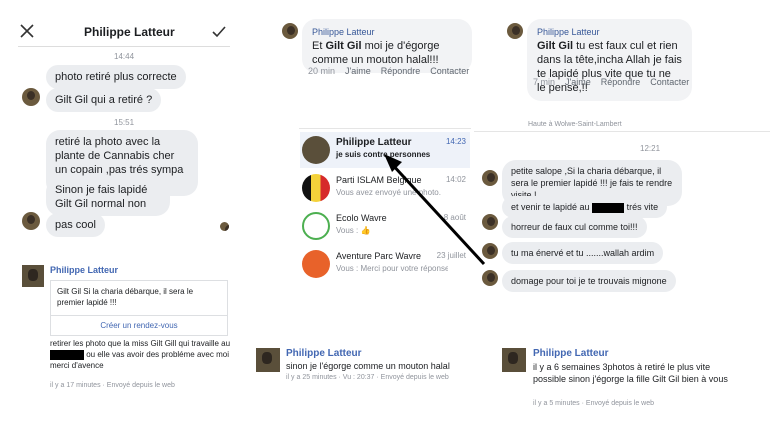 The image size is (770, 433). I want to click on close-icon, so click(27, 31).